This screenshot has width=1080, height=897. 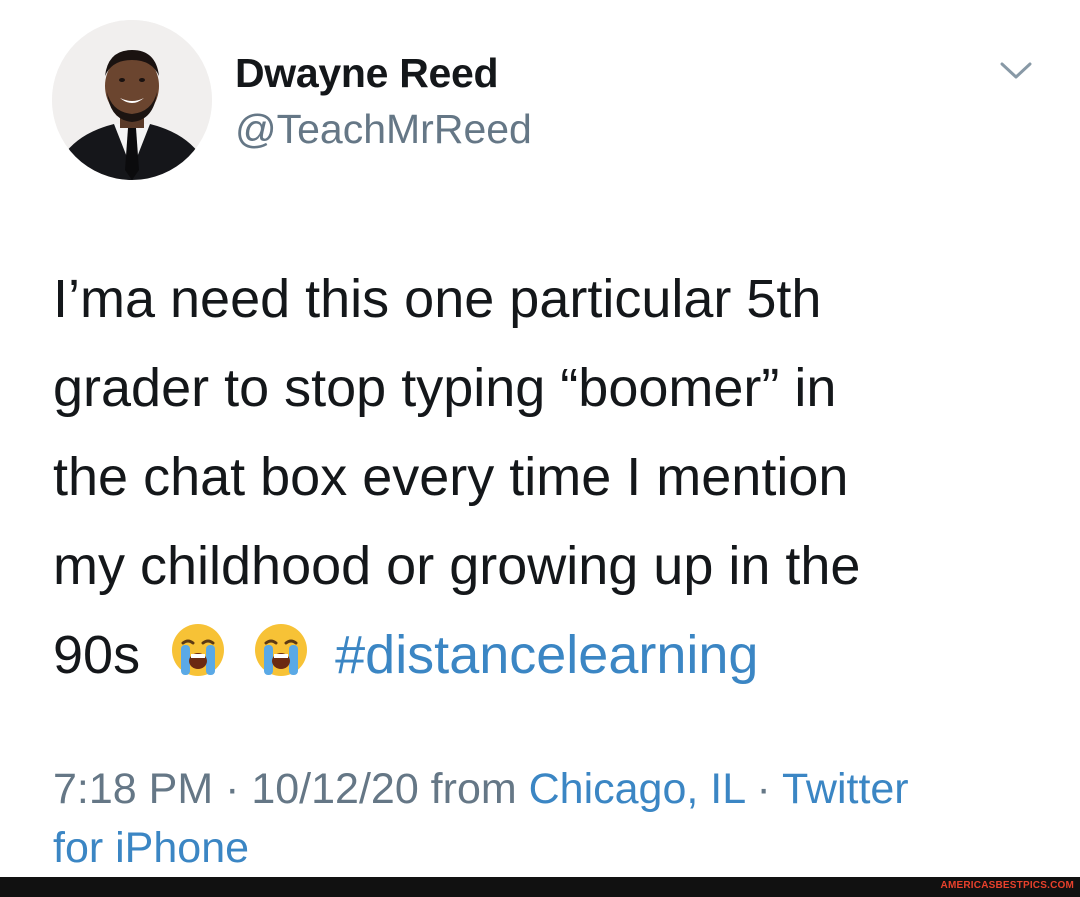 I want to click on tweet-text-line: grader to stop typing “boomer” in, so click(x=445, y=388).